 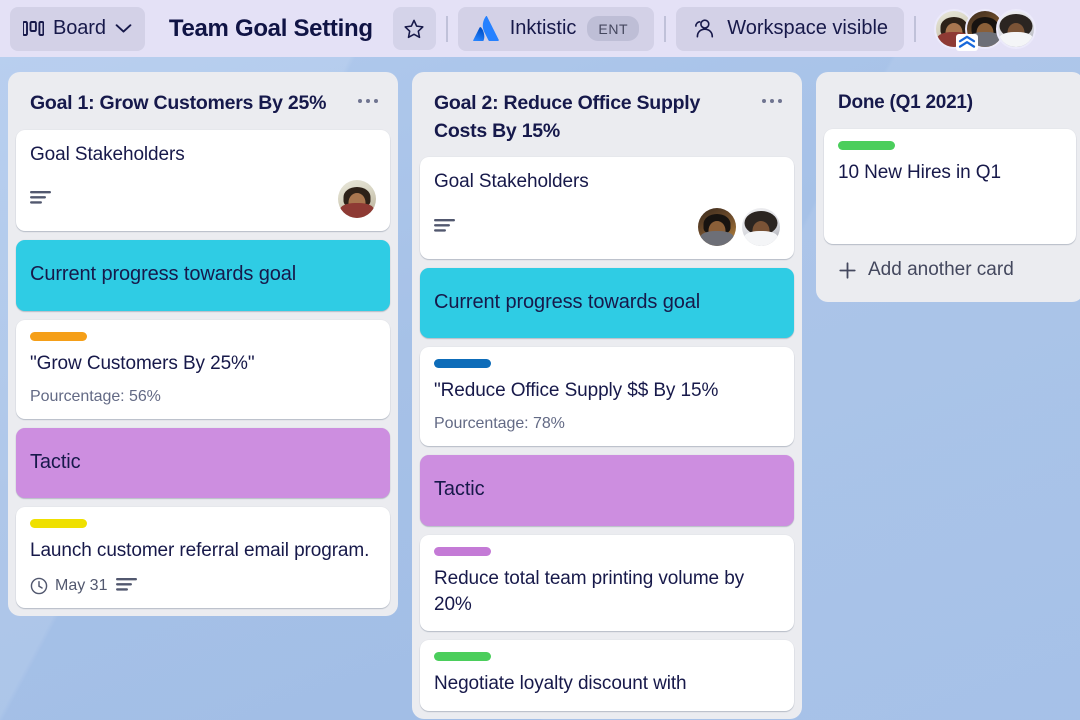 I want to click on board-members, so click(x=985, y=29).